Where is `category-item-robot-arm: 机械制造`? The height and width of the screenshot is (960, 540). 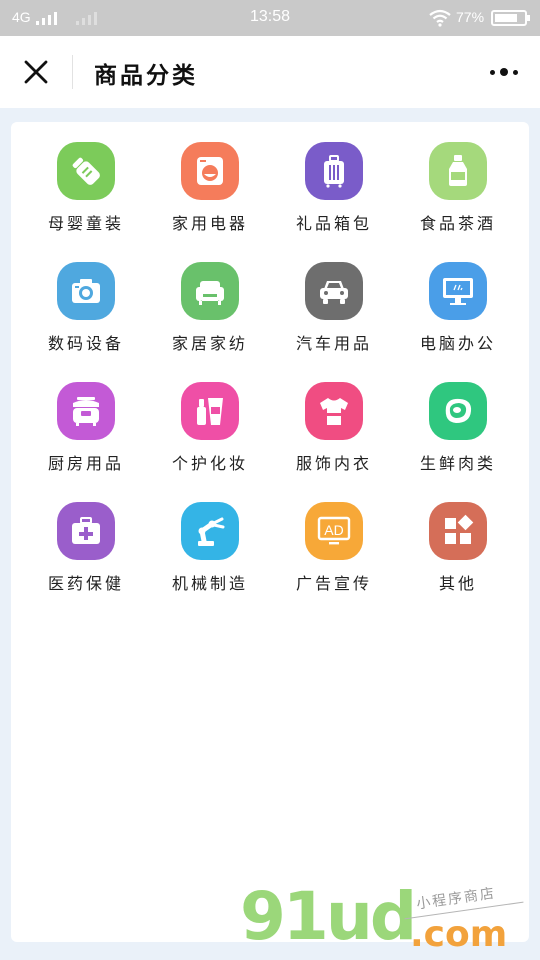
category-item-robot-arm: 机械制造 is located at coordinates (210, 541).